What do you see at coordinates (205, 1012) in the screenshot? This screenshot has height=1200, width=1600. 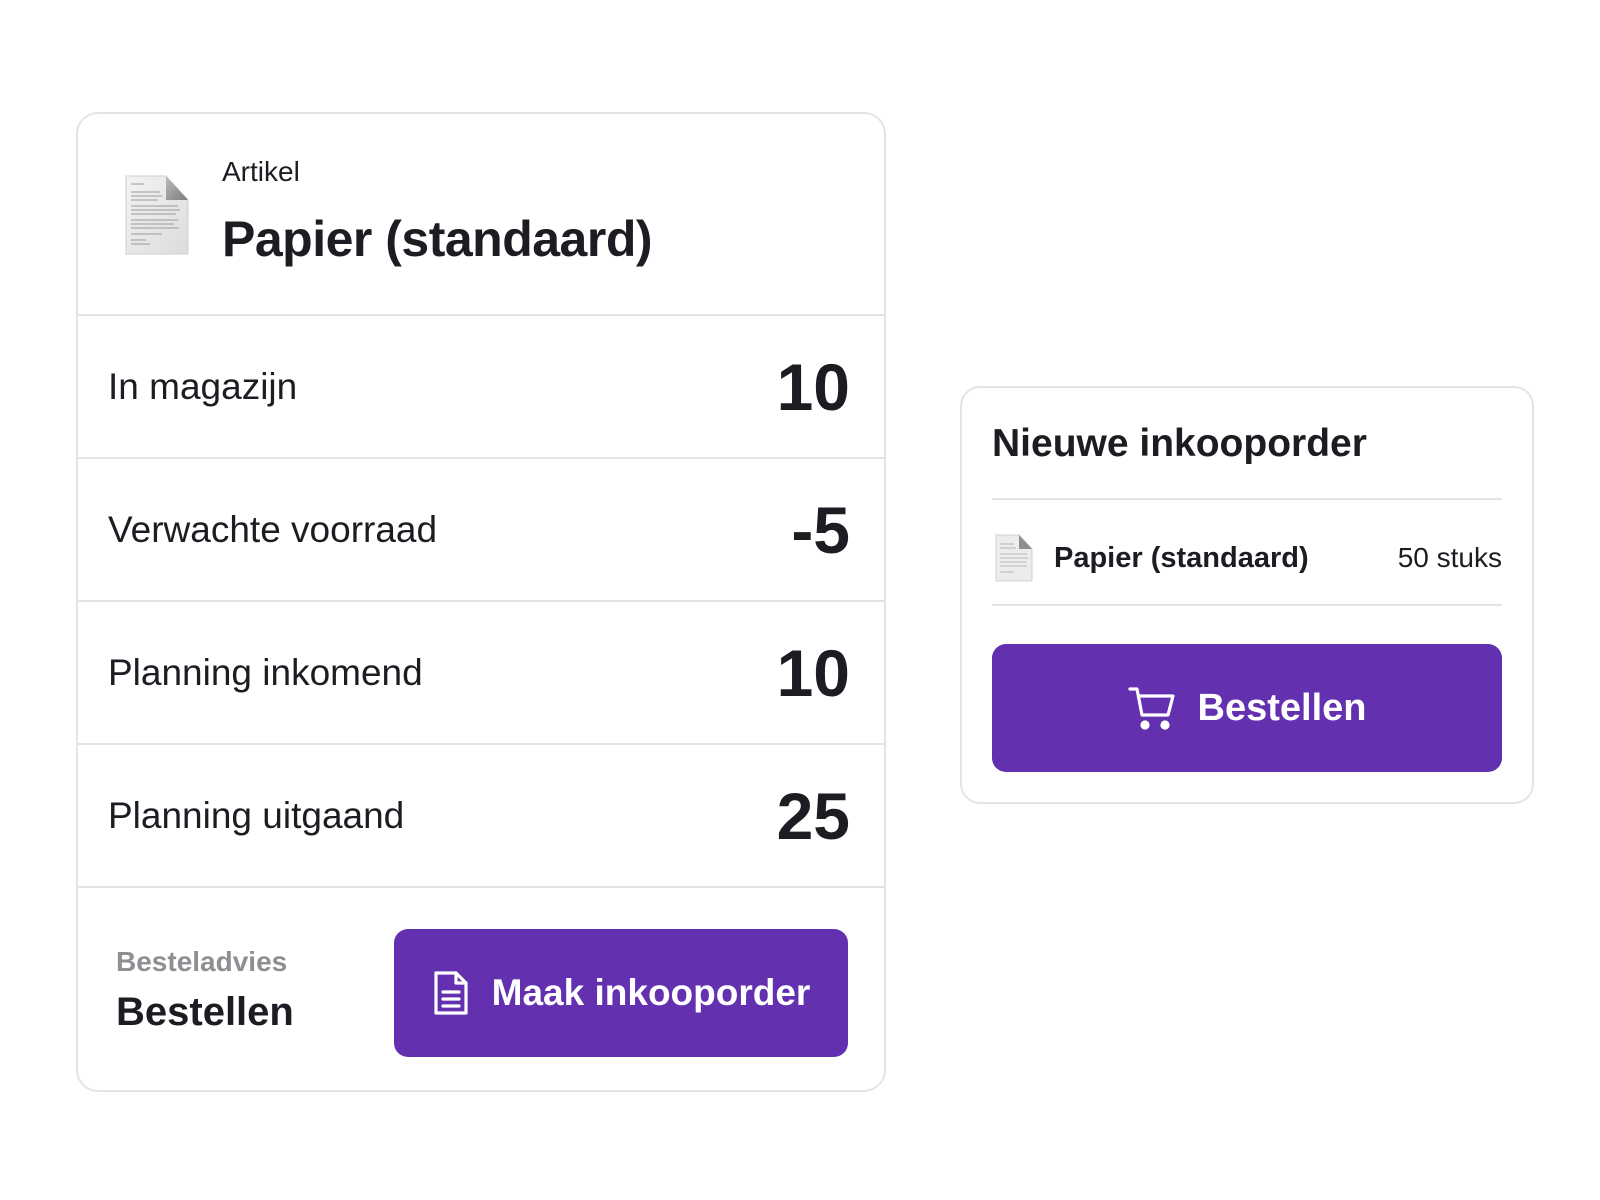 I see `advice-value: Bestellen` at bounding box center [205, 1012].